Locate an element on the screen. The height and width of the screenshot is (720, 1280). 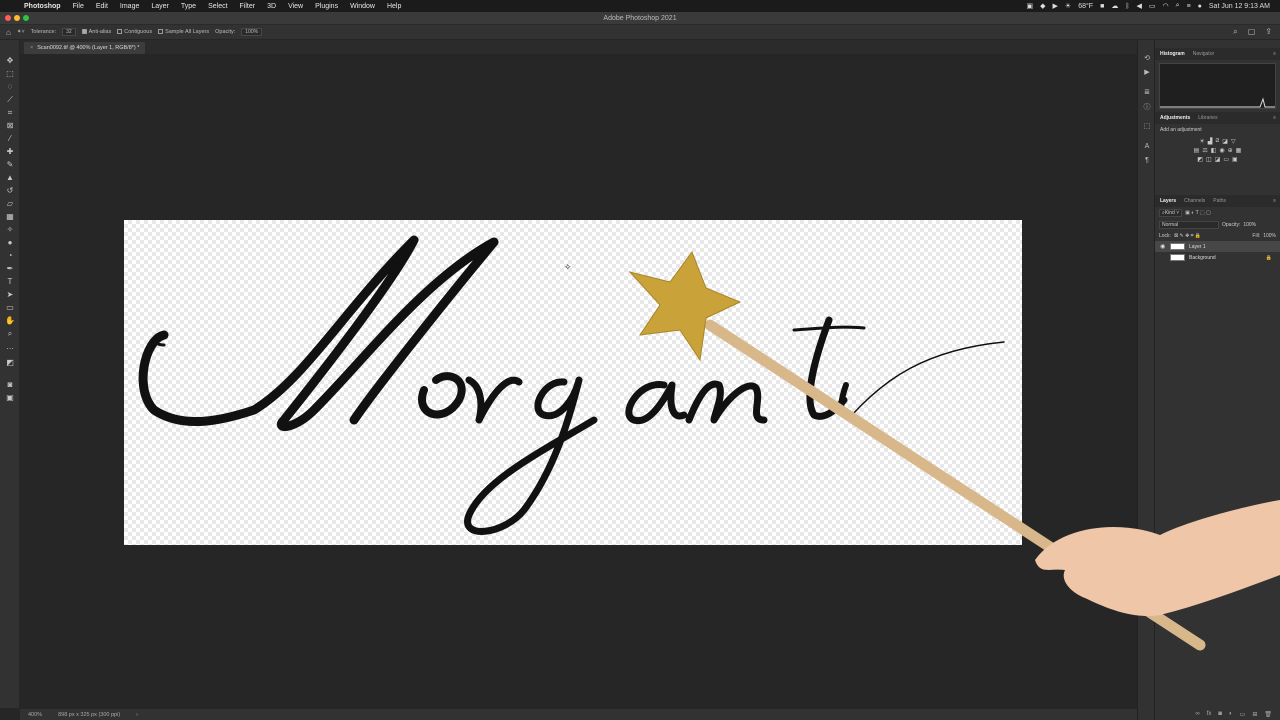
gold-star-icon is located at coordinates (685, 306).